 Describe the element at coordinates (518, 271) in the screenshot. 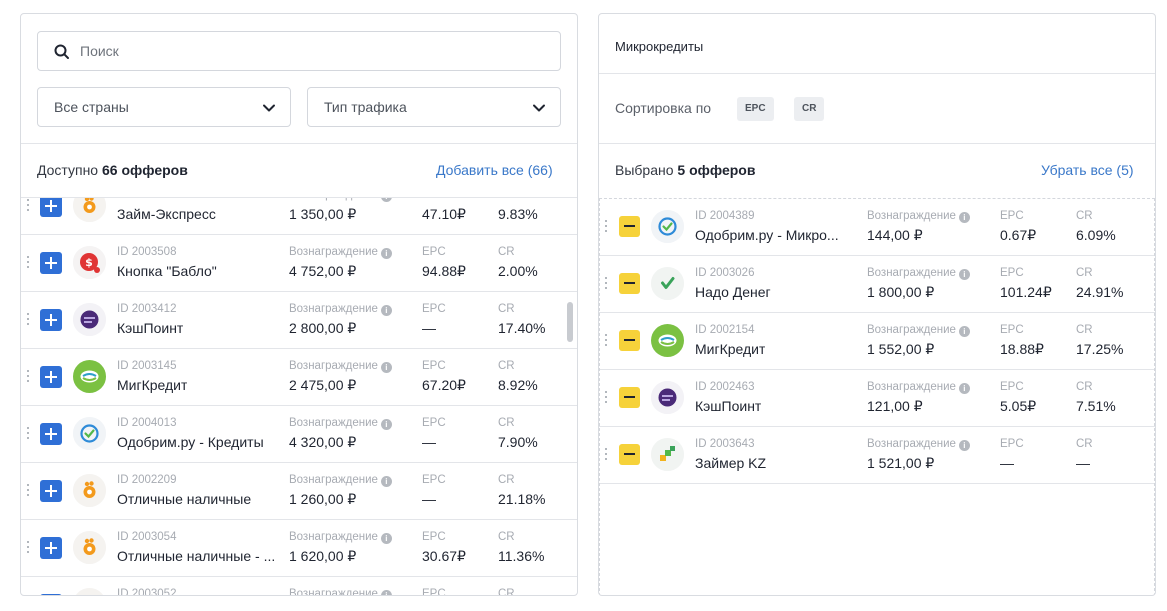

I see `offer-cr: 2.00%` at that location.